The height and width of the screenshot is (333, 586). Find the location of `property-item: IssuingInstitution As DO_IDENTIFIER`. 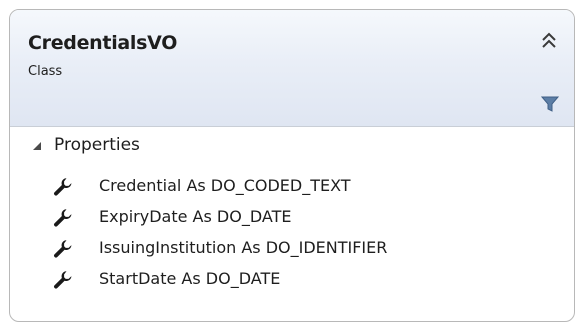

property-item: IssuingInstitution As DO_IDENTIFIER is located at coordinates (292, 250).